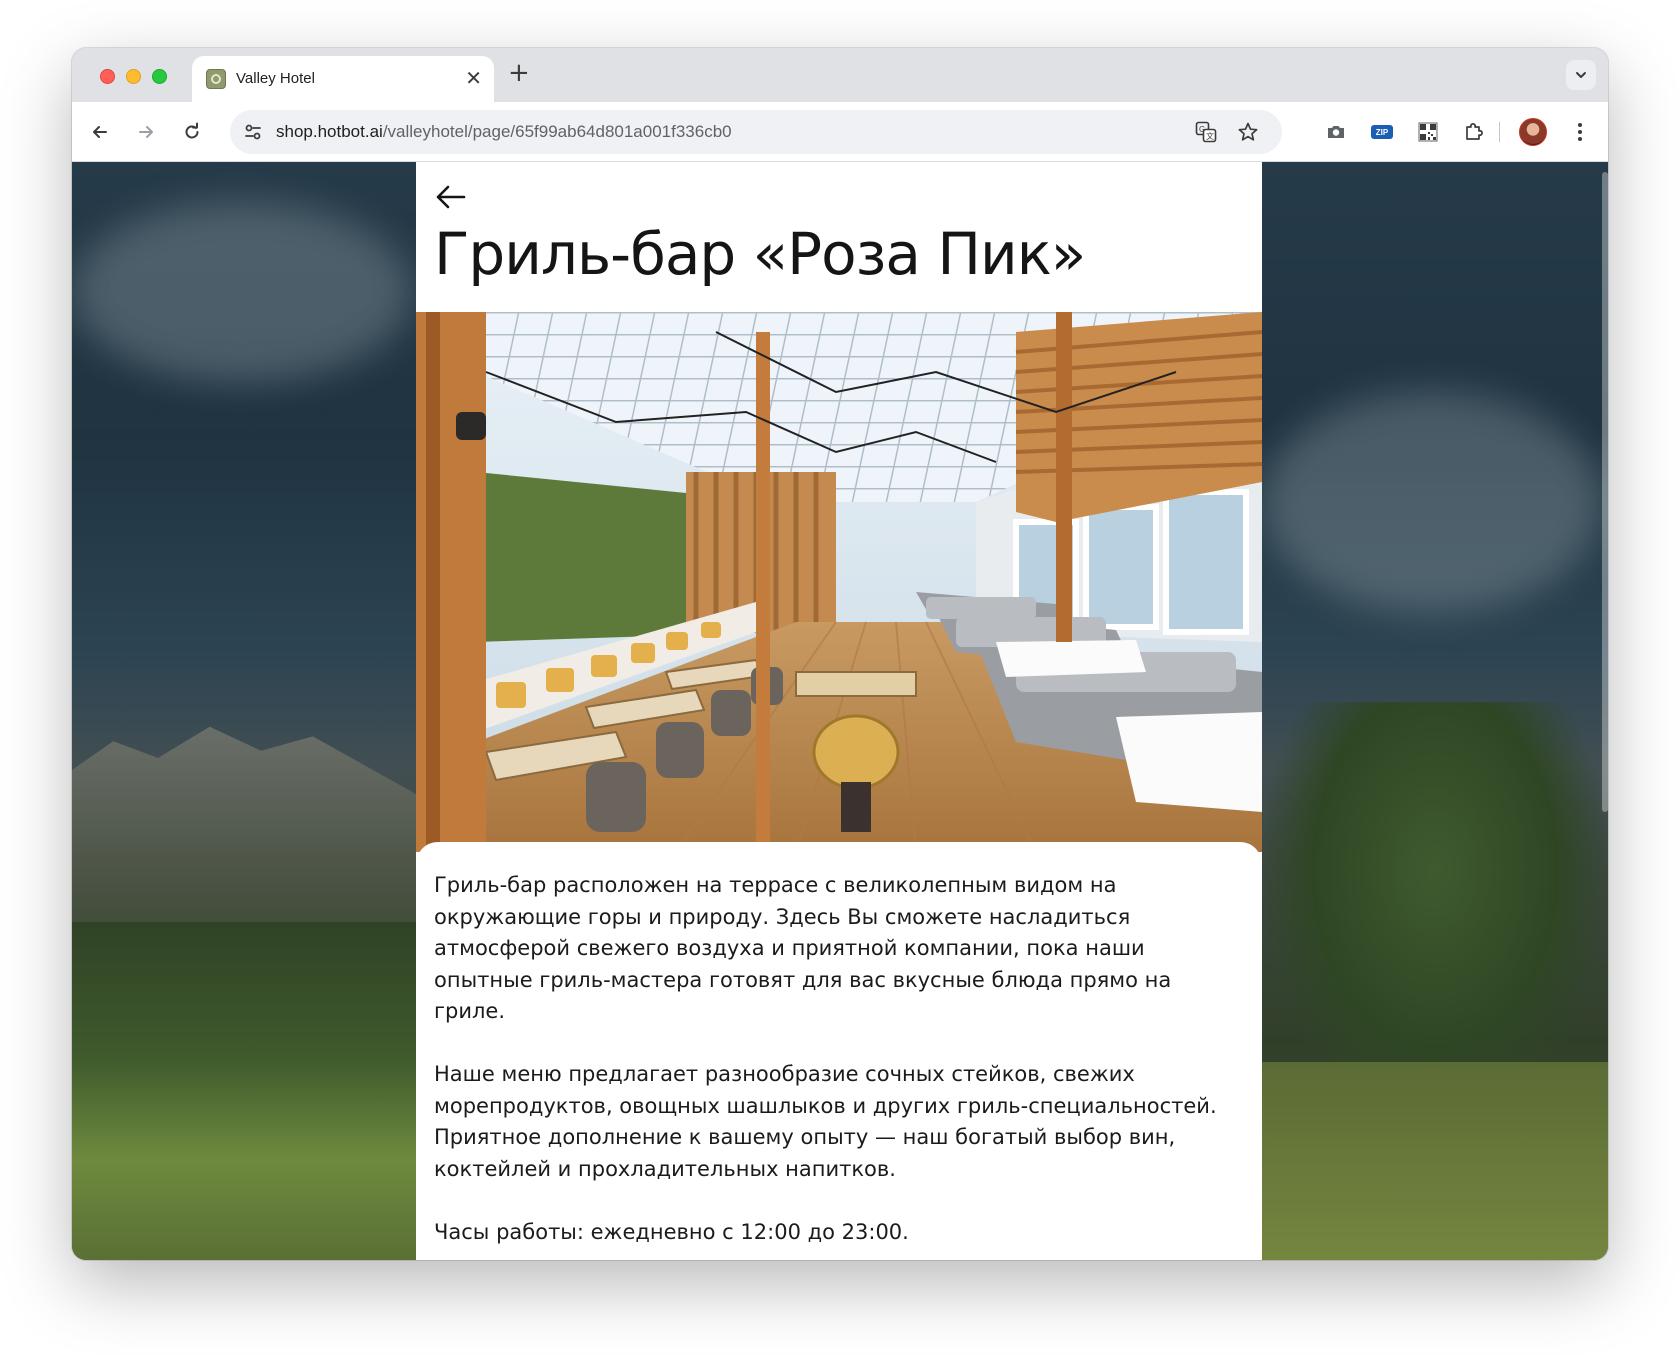  I want to click on zip-icon: ZIP, so click(1382, 132).